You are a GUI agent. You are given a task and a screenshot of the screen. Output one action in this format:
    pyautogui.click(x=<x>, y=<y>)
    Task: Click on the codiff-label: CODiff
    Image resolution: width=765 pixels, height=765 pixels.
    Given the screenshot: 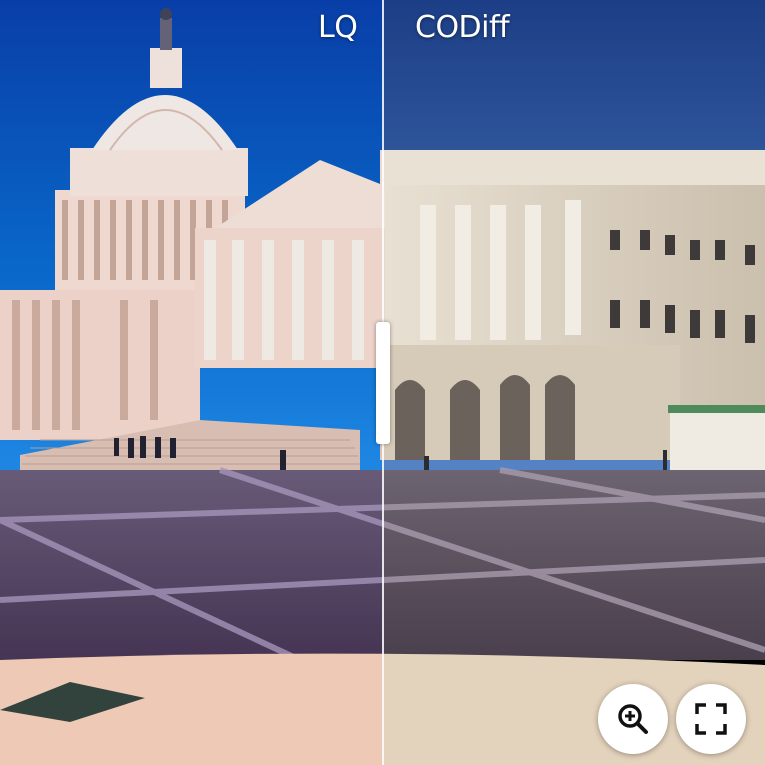 What is the action you would take?
    pyautogui.click(x=462, y=27)
    